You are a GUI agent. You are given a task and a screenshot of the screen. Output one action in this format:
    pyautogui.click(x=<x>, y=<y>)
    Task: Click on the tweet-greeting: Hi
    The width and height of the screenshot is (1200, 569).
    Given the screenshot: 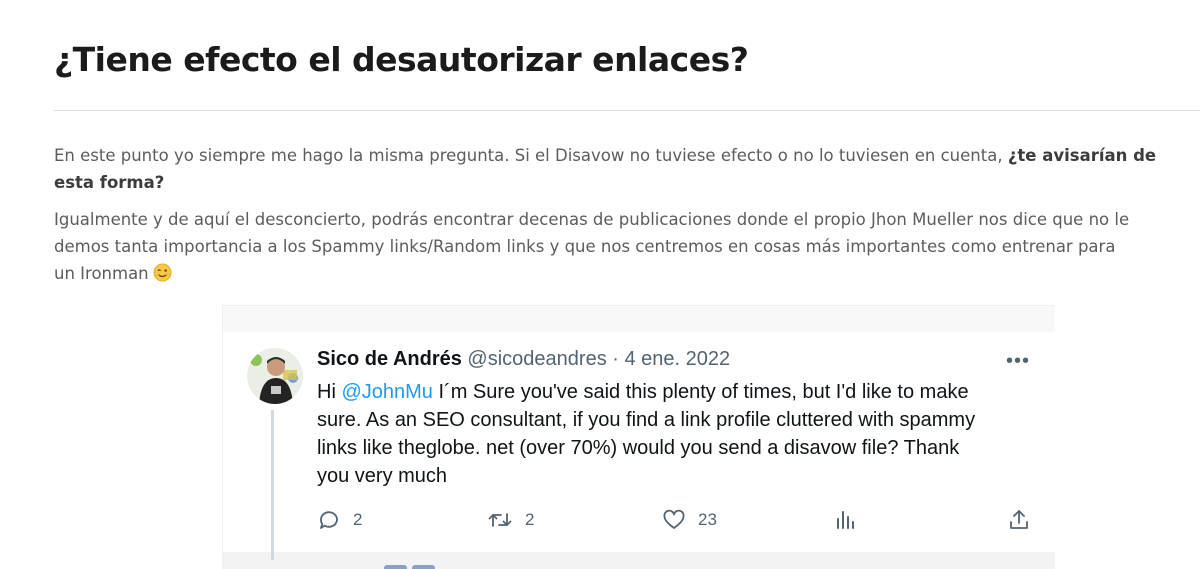 What is the action you would take?
    pyautogui.click(x=329, y=392)
    